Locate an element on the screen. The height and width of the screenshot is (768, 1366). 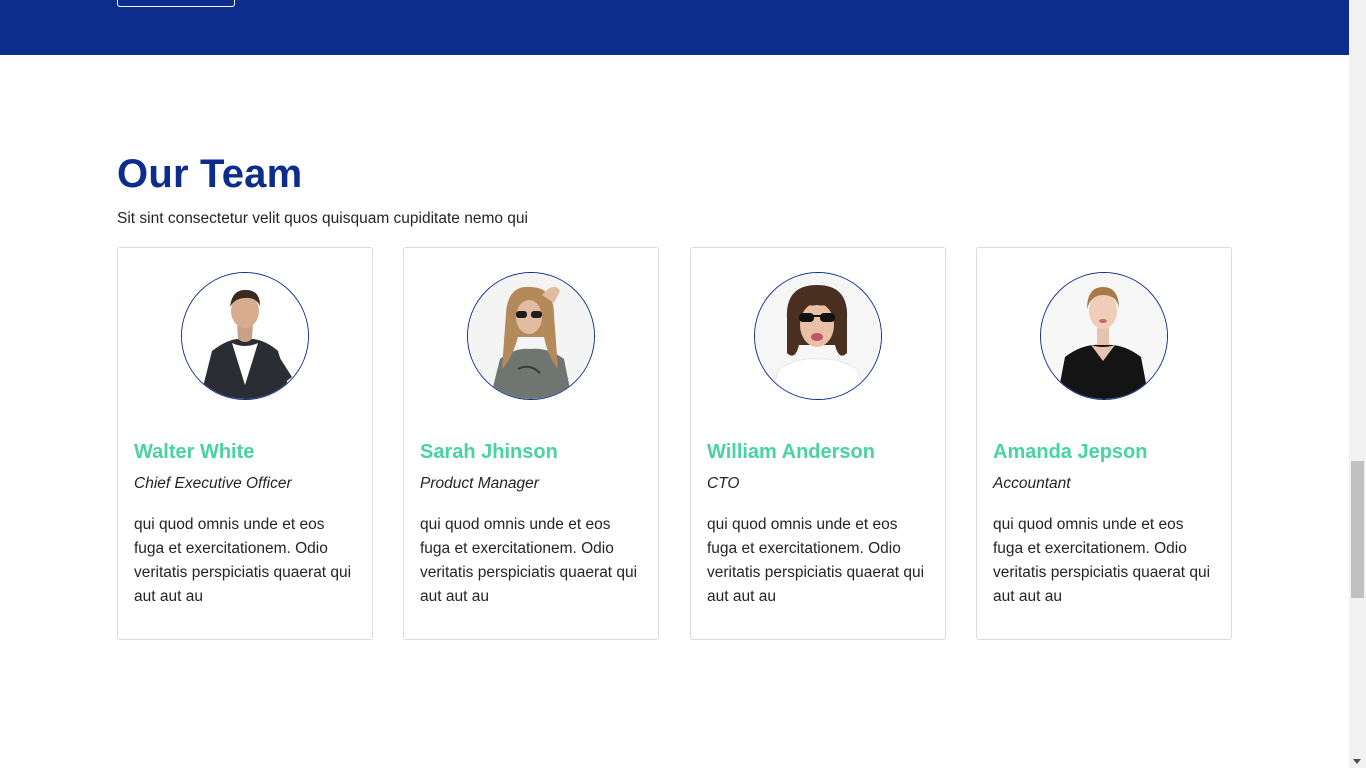
outline-button is located at coordinates (176, 3).